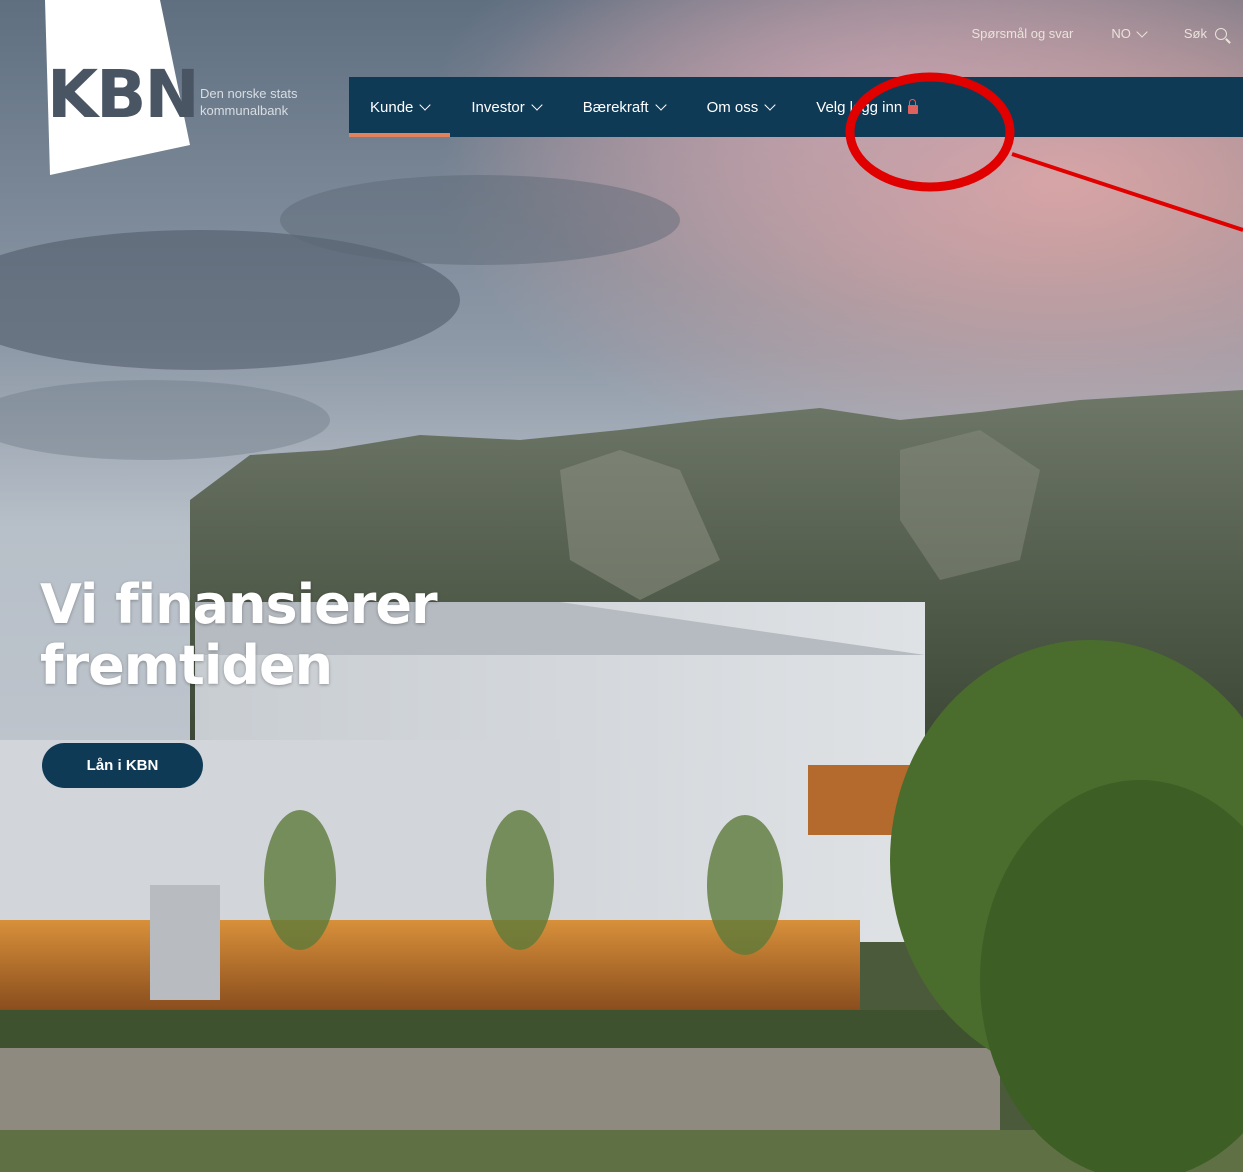 This screenshot has width=1243, height=1172. I want to click on nav-item-kunde: Kunde, so click(400, 107).